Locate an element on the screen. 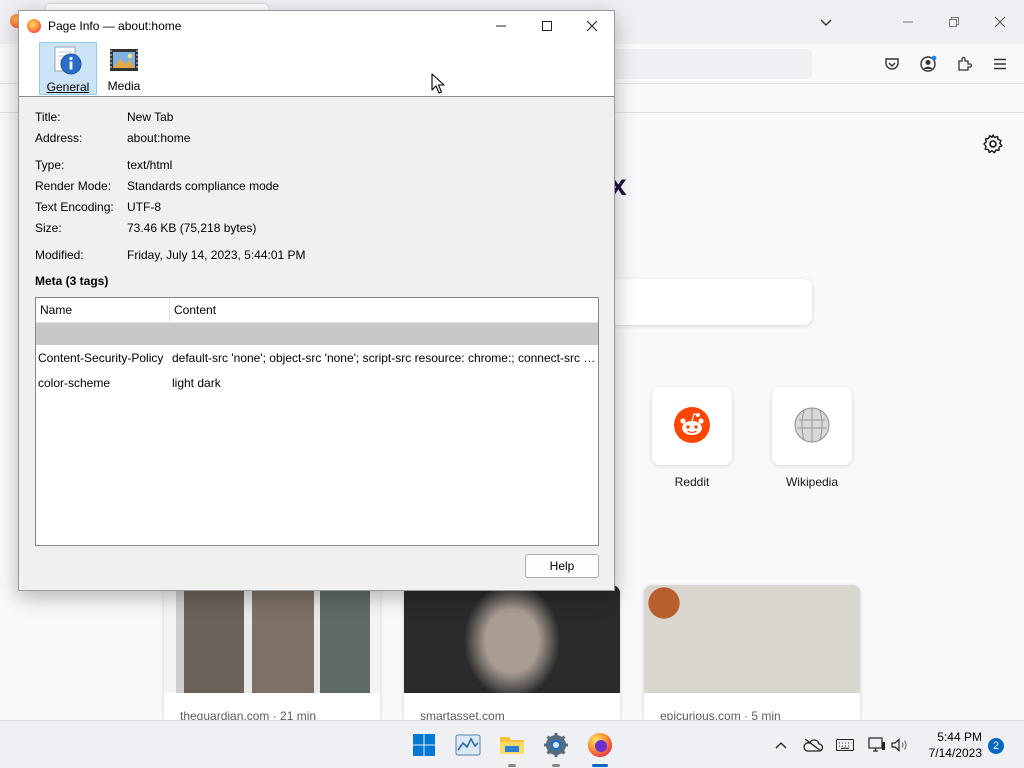 The height and width of the screenshot is (768, 1024). tab-media: Media is located at coordinates (124, 68).